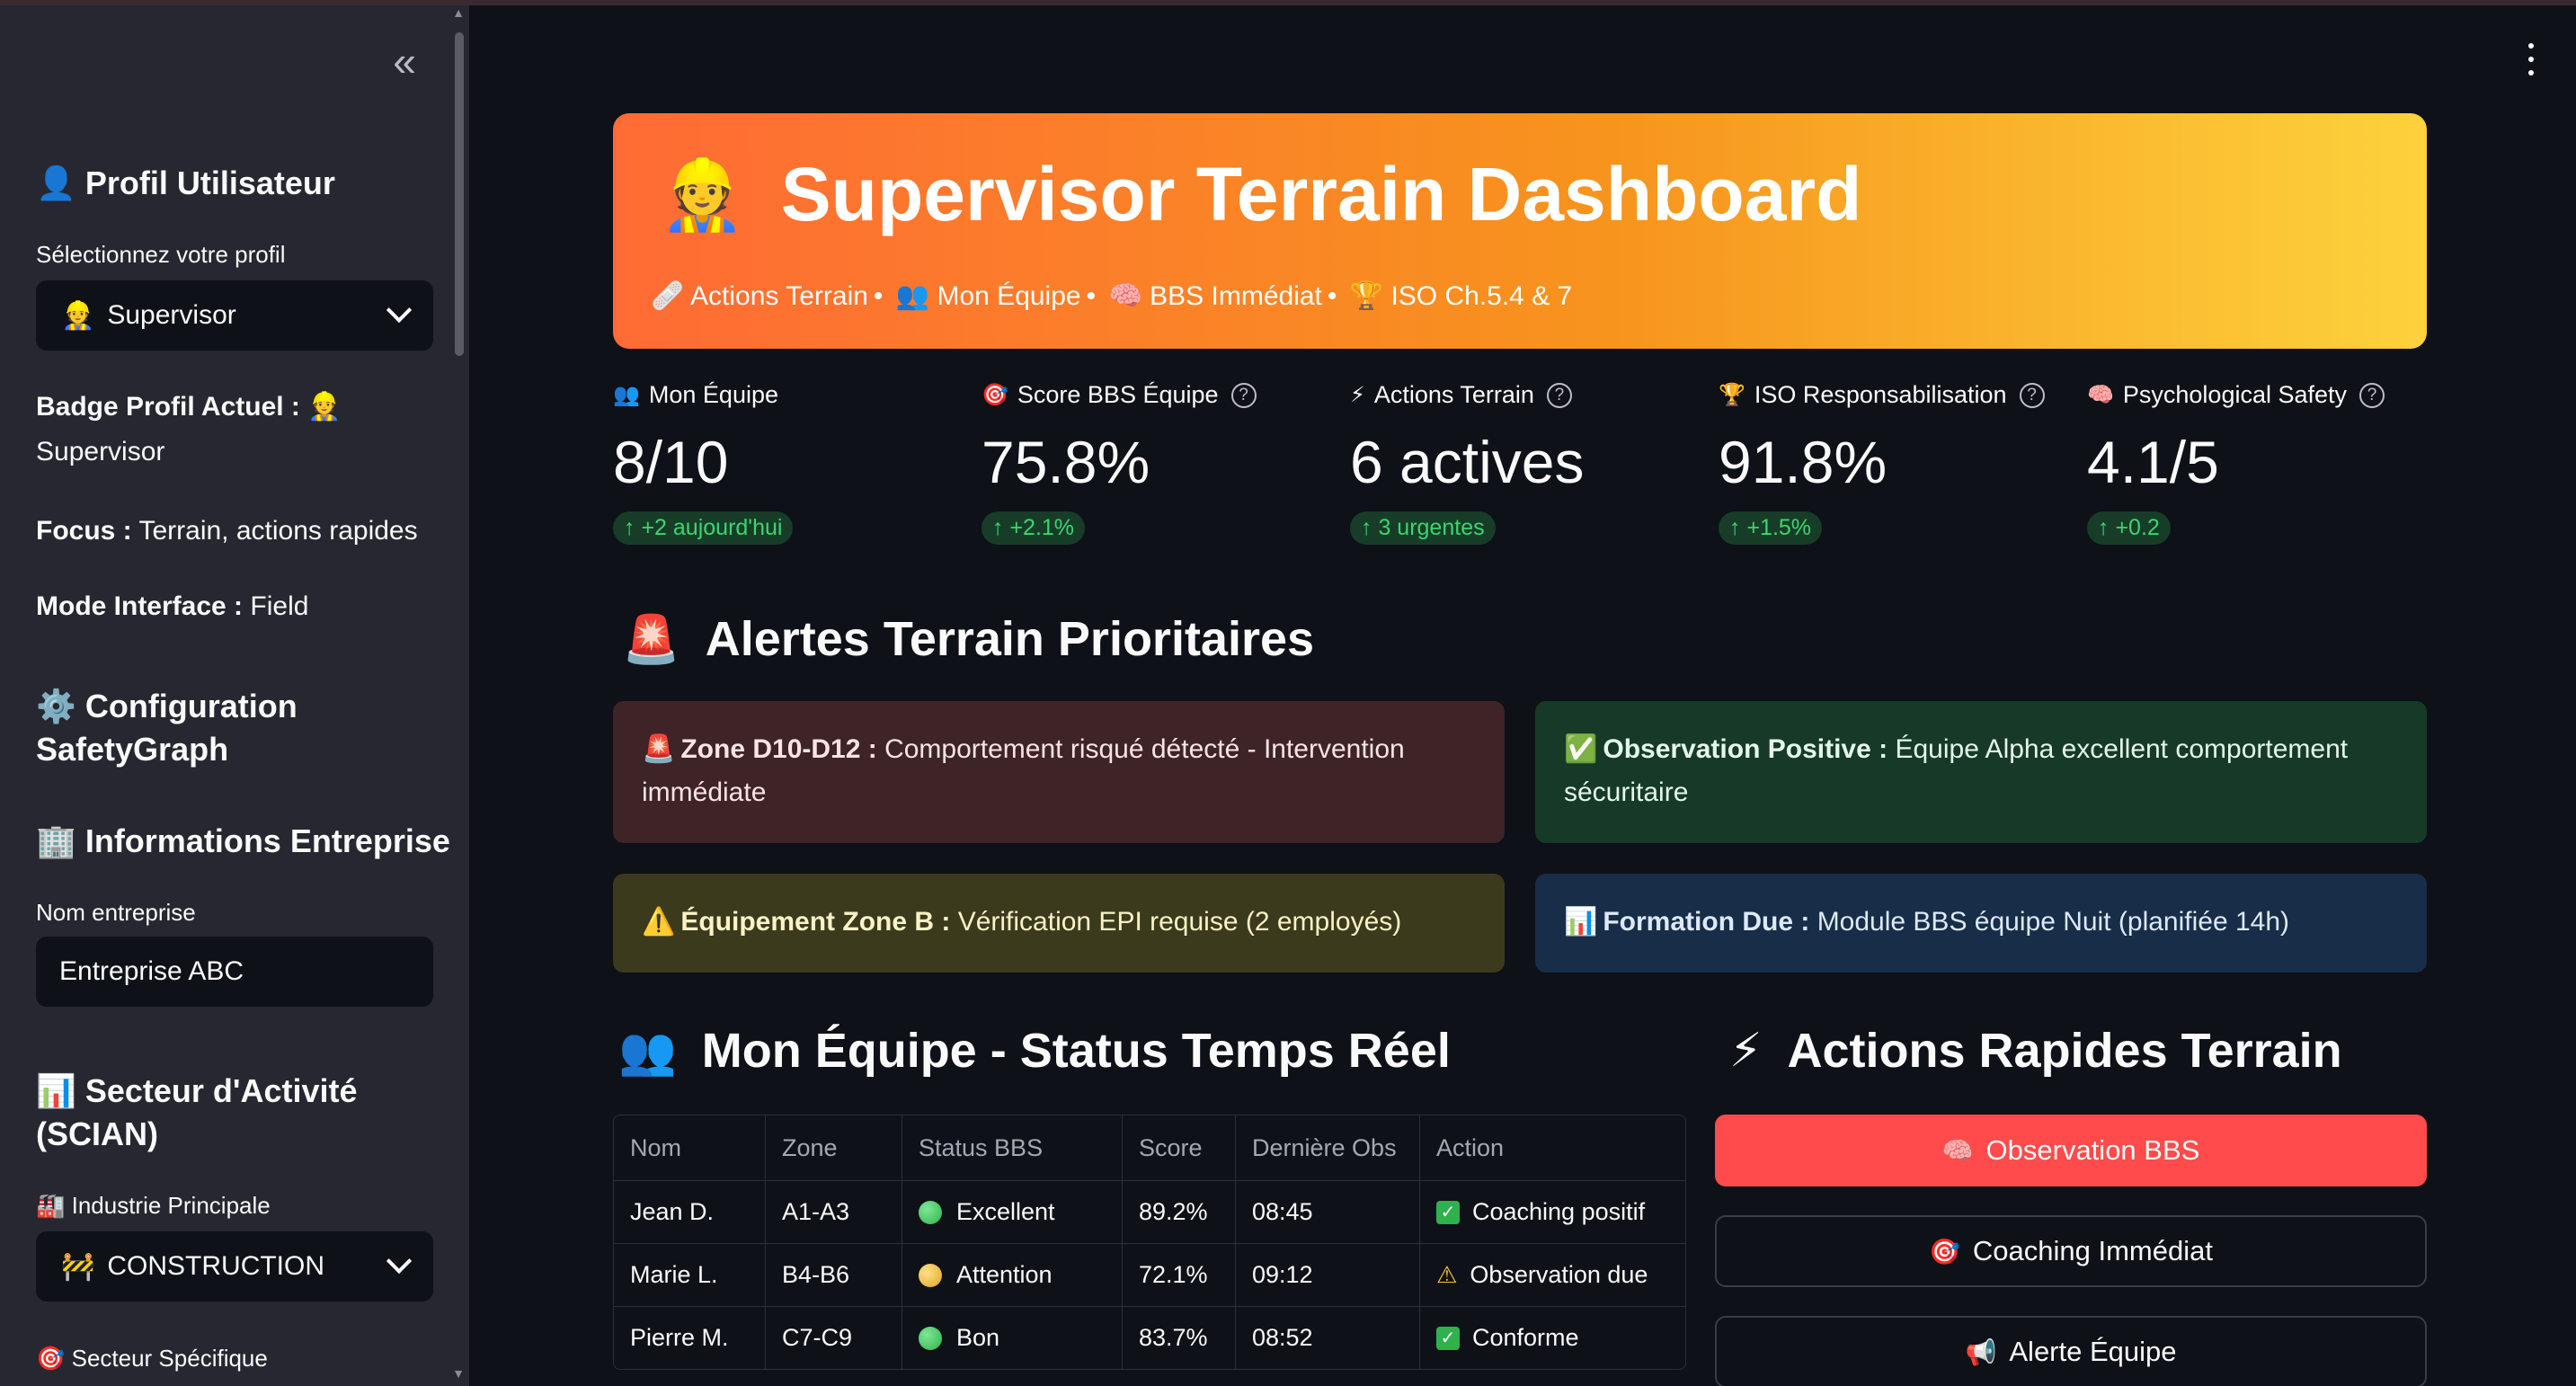 The image size is (2576, 1386). Describe the element at coordinates (2153, 462) in the screenshot. I see `metric-value: 4.1/5` at that location.